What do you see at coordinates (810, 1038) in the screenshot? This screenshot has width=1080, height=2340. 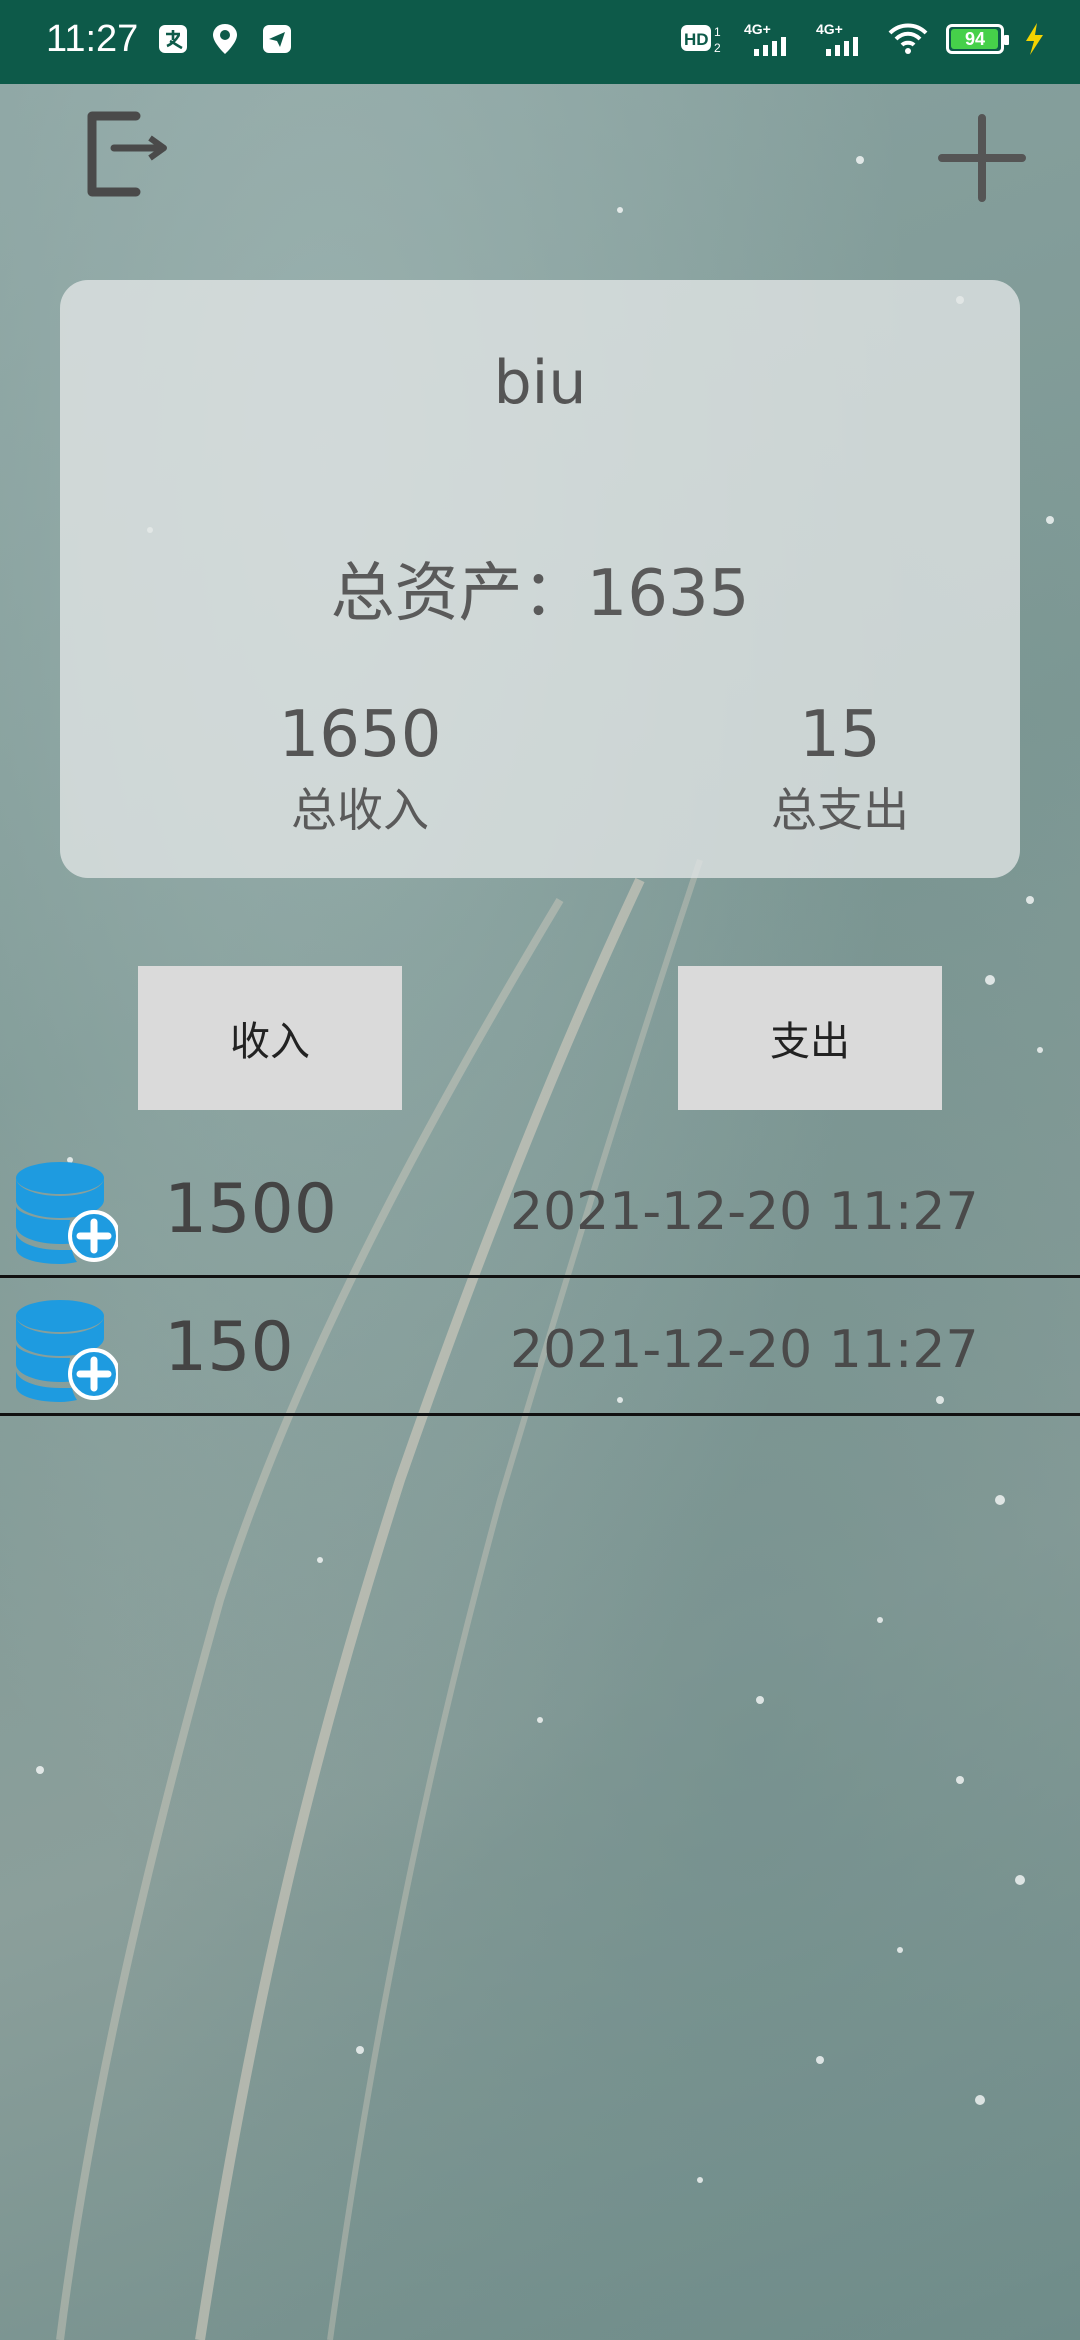 I see `expense-button: 支出` at bounding box center [810, 1038].